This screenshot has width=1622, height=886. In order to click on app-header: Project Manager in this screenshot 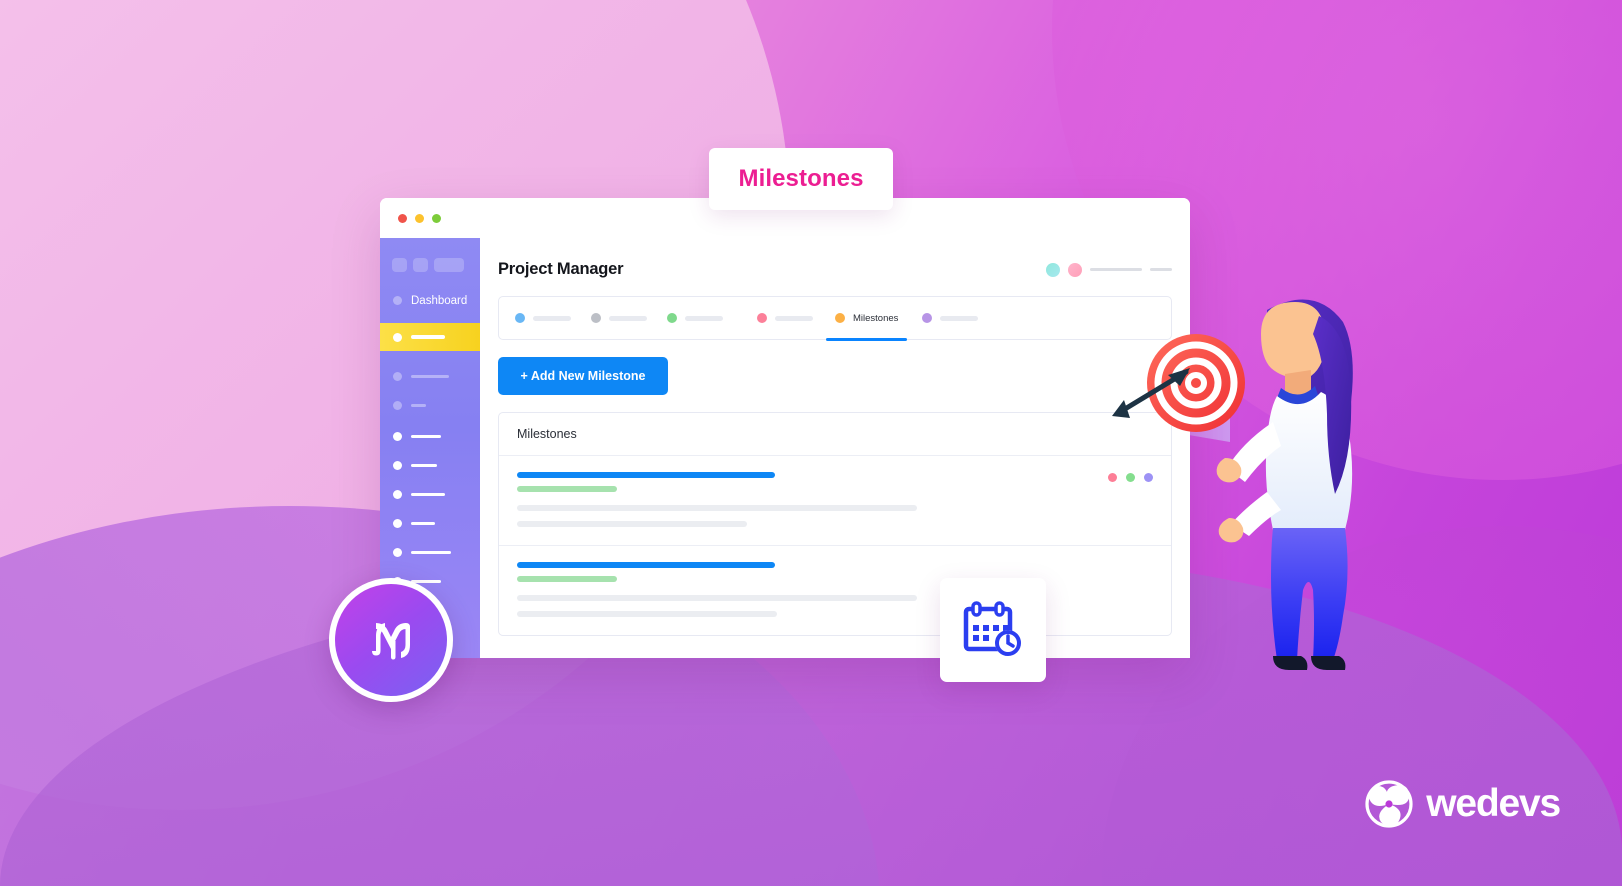, I will do `click(835, 269)`.